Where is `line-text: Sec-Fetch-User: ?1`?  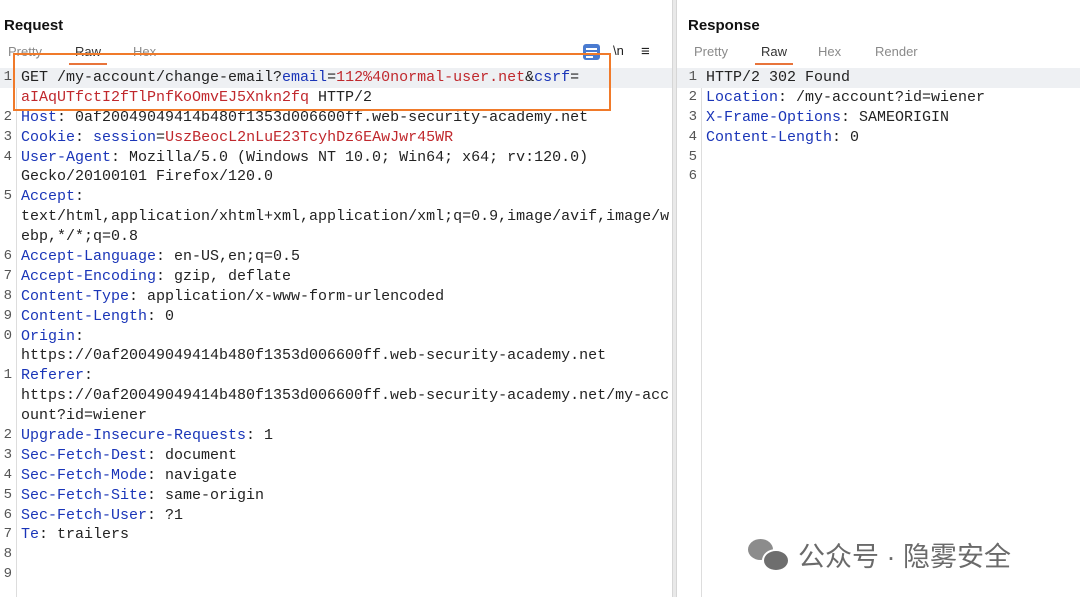
line-text: Sec-Fetch-User: ?1 is located at coordinates (102, 516).